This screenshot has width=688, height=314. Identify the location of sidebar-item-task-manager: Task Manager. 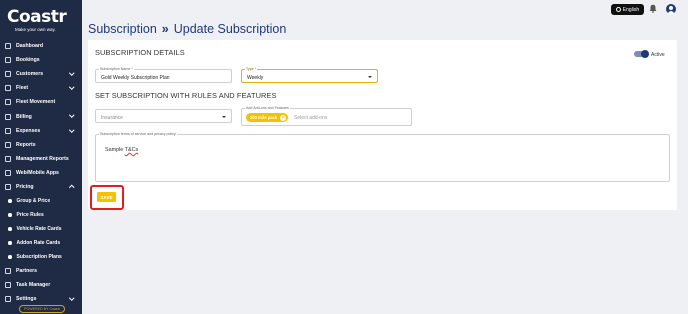
(41, 285).